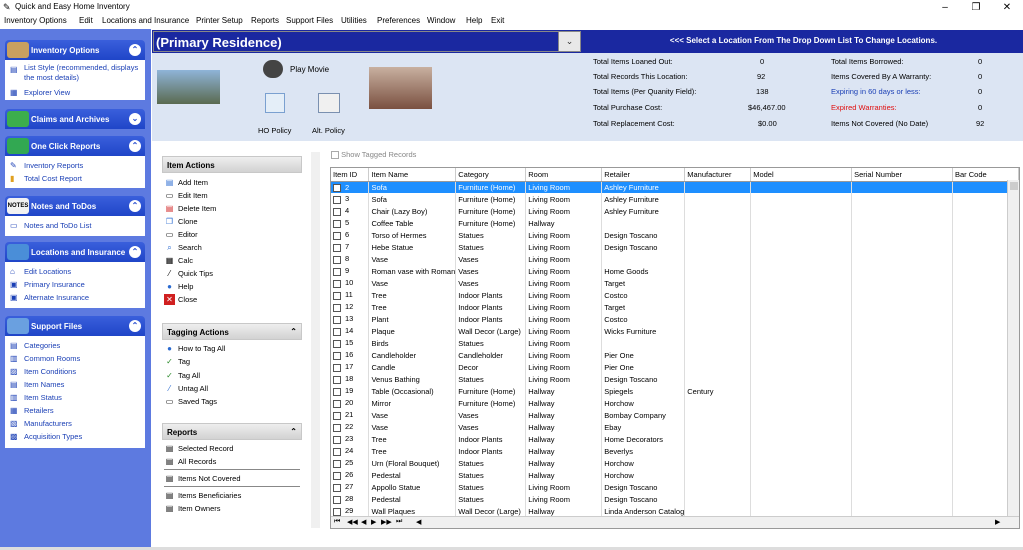 This screenshot has height=550, width=1023. What do you see at coordinates (491, 175) in the screenshot?
I see `col-category: Category` at bounding box center [491, 175].